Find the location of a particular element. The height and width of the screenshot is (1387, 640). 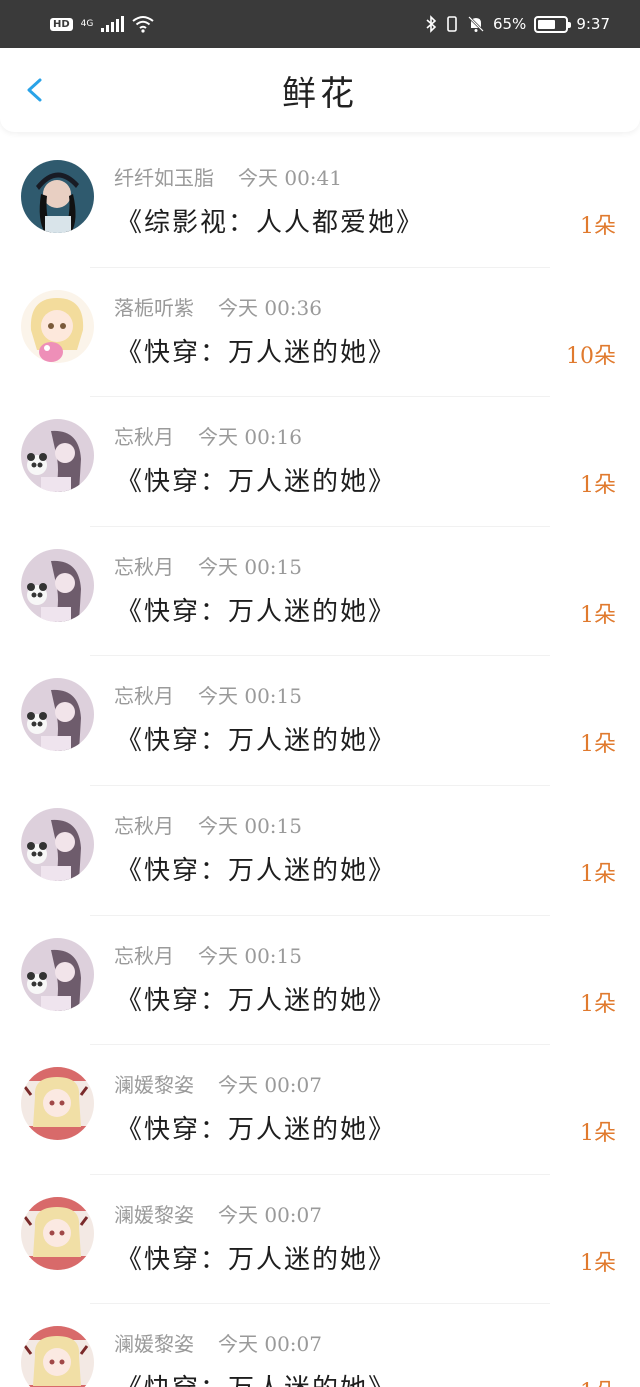

timestamp: 今天 00:16 is located at coordinates (250, 437).